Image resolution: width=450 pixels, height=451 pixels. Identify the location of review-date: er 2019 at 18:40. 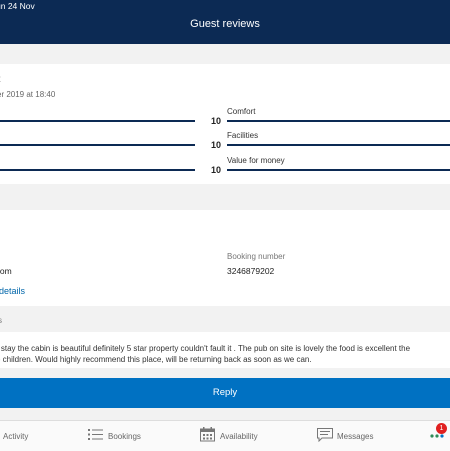
(27, 94).